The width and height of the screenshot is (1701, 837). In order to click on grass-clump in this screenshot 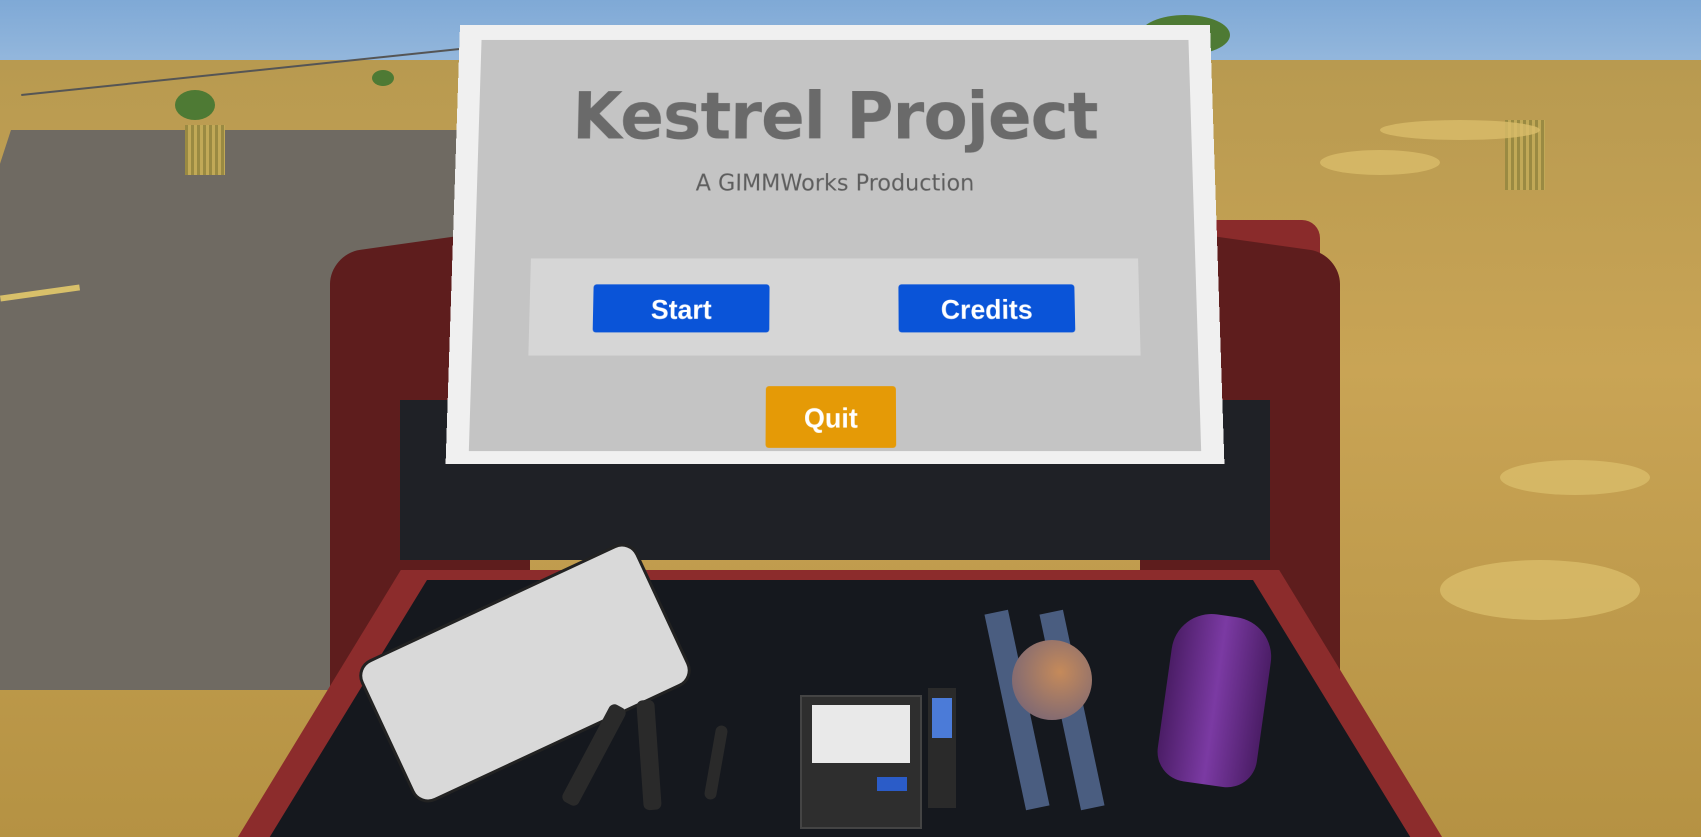, I will do `click(205, 150)`.